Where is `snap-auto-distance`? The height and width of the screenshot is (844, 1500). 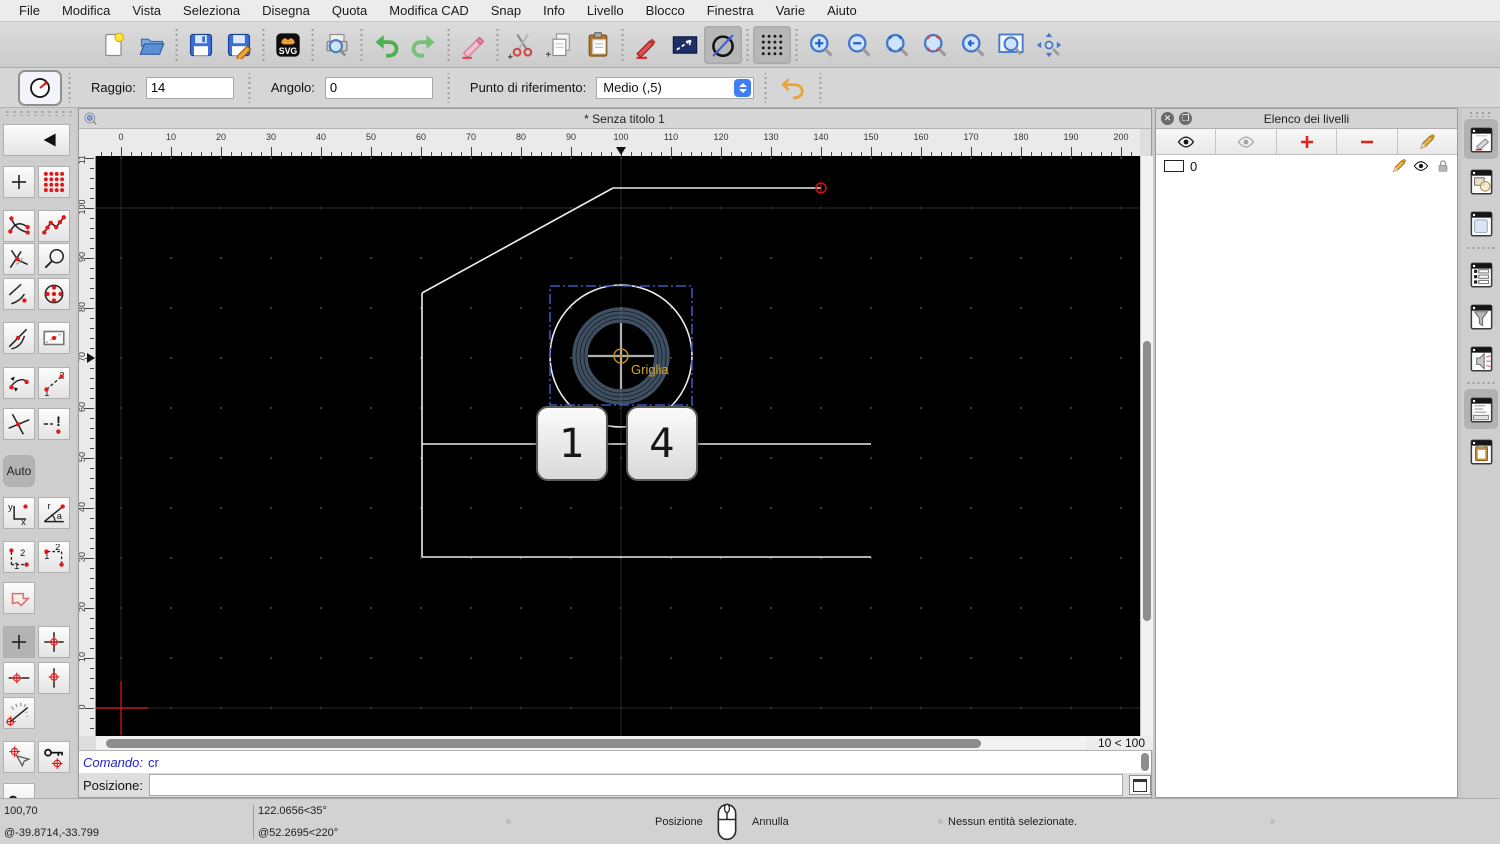
snap-auto-distance is located at coordinates (19, 383).